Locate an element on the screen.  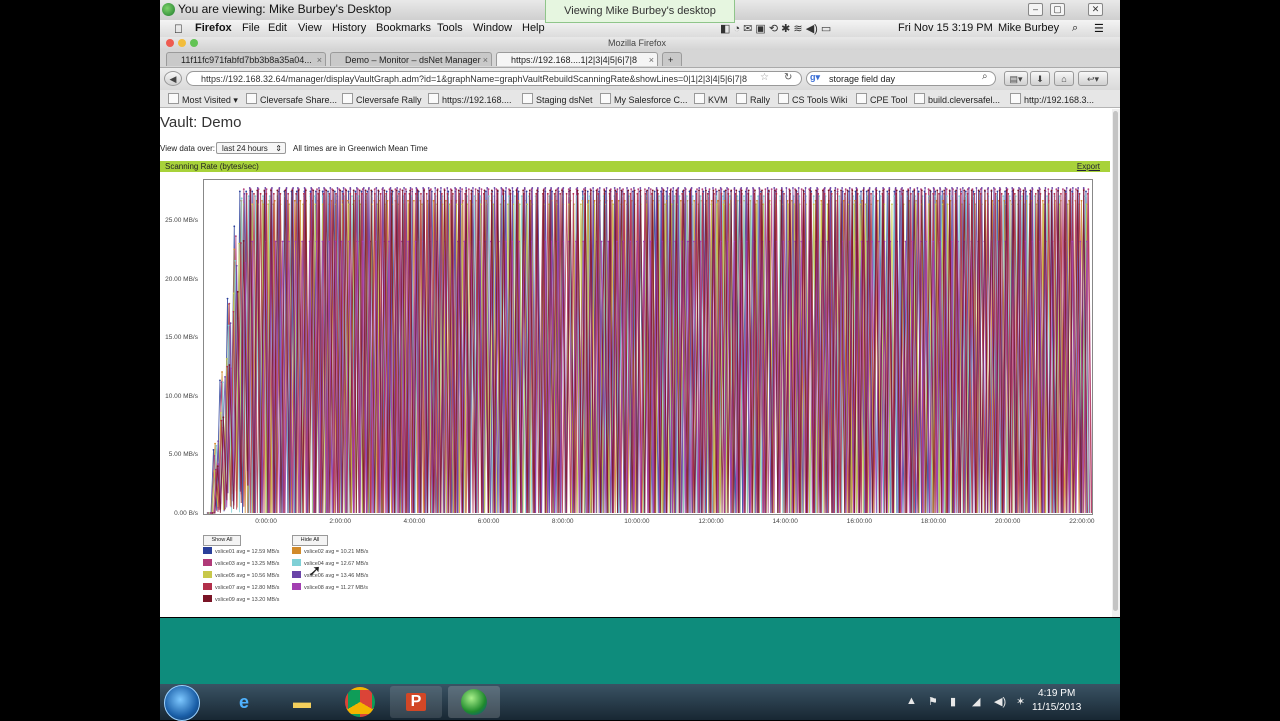
export-link: Export is located at coordinates (1088, 166).